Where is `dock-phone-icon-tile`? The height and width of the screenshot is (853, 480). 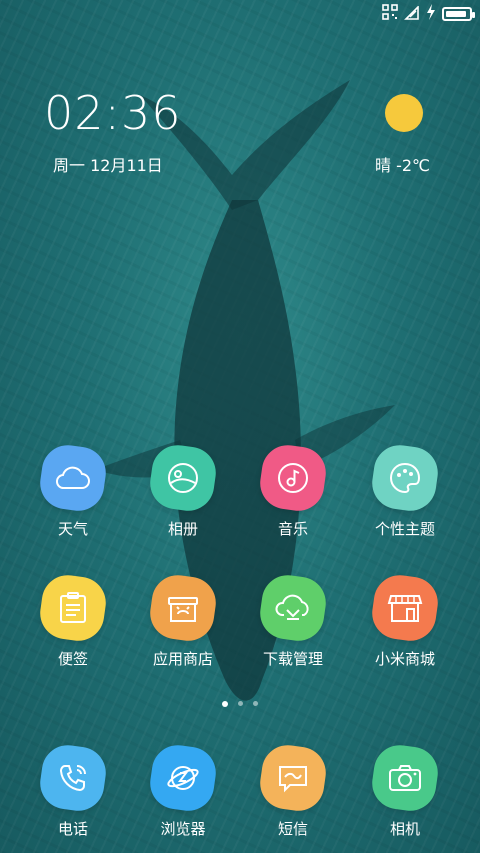
dock-phone-icon-tile is located at coordinates (73, 778).